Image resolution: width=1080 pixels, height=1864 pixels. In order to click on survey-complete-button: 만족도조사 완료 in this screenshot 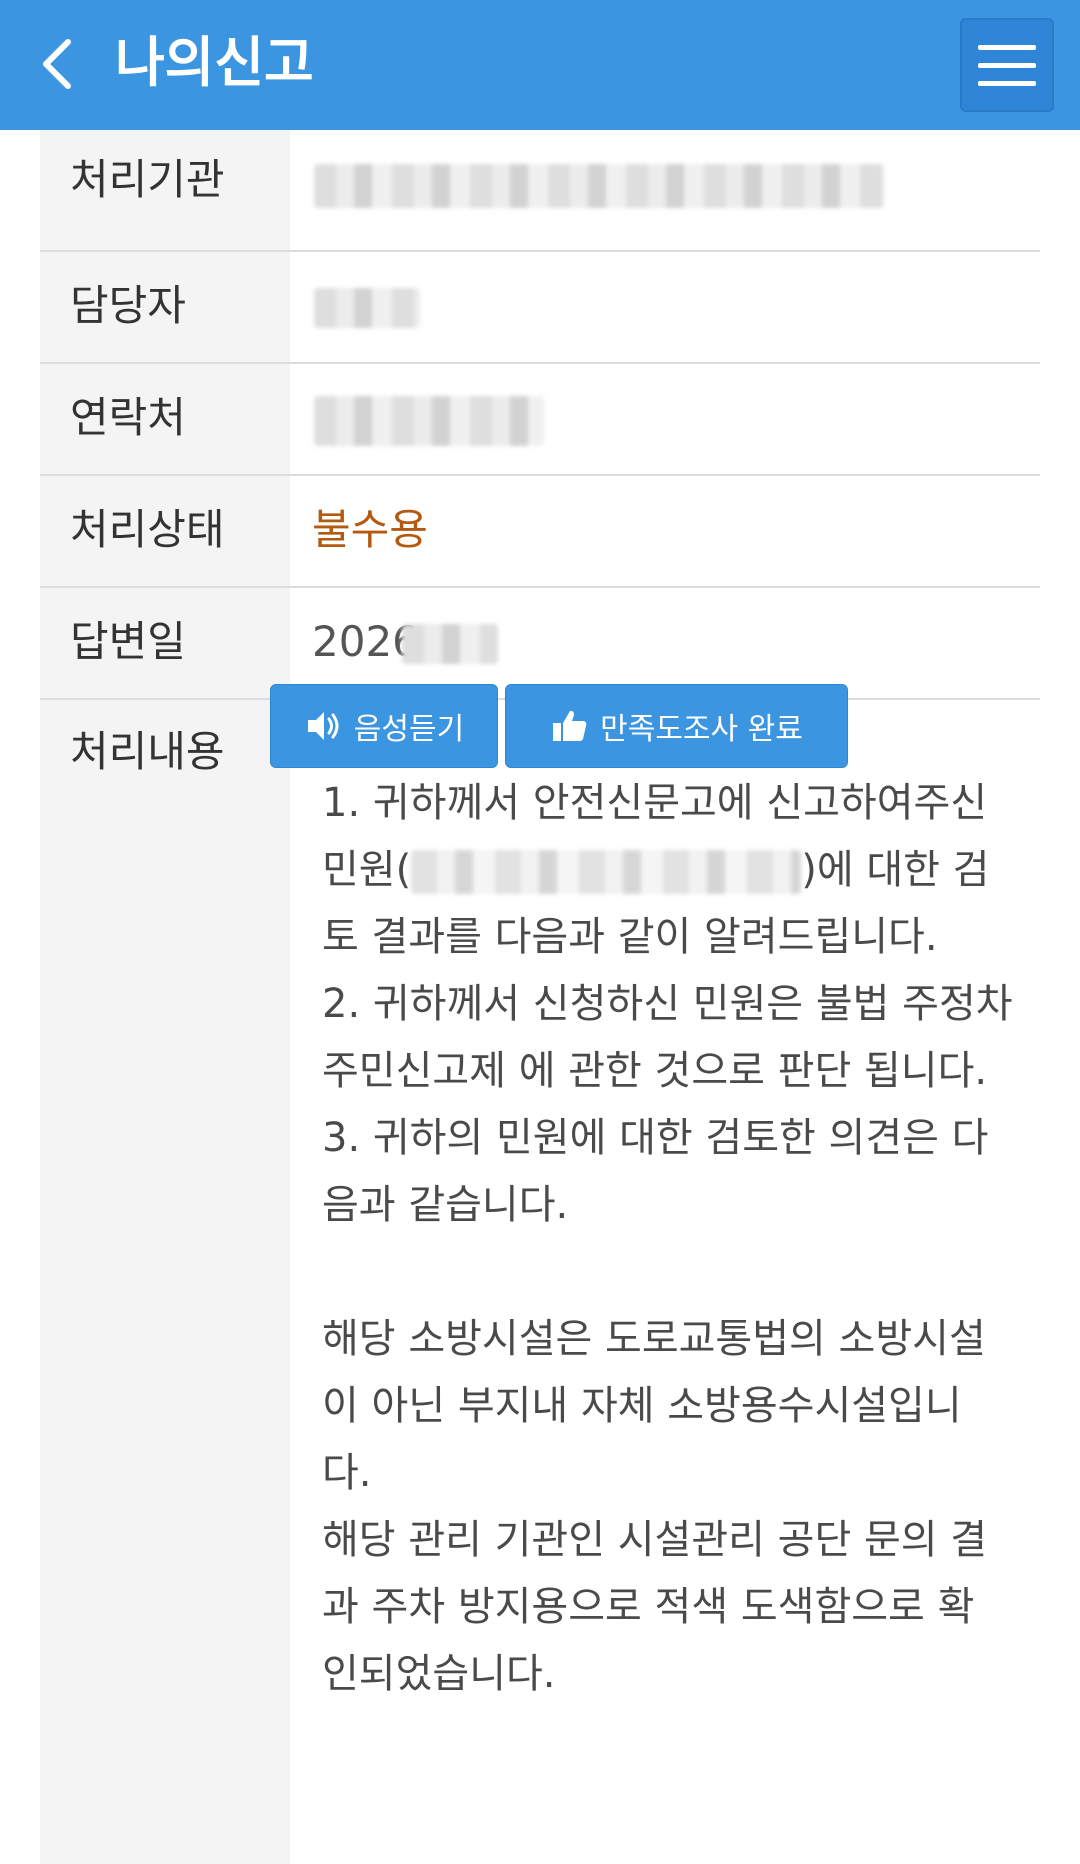, I will do `click(676, 726)`.